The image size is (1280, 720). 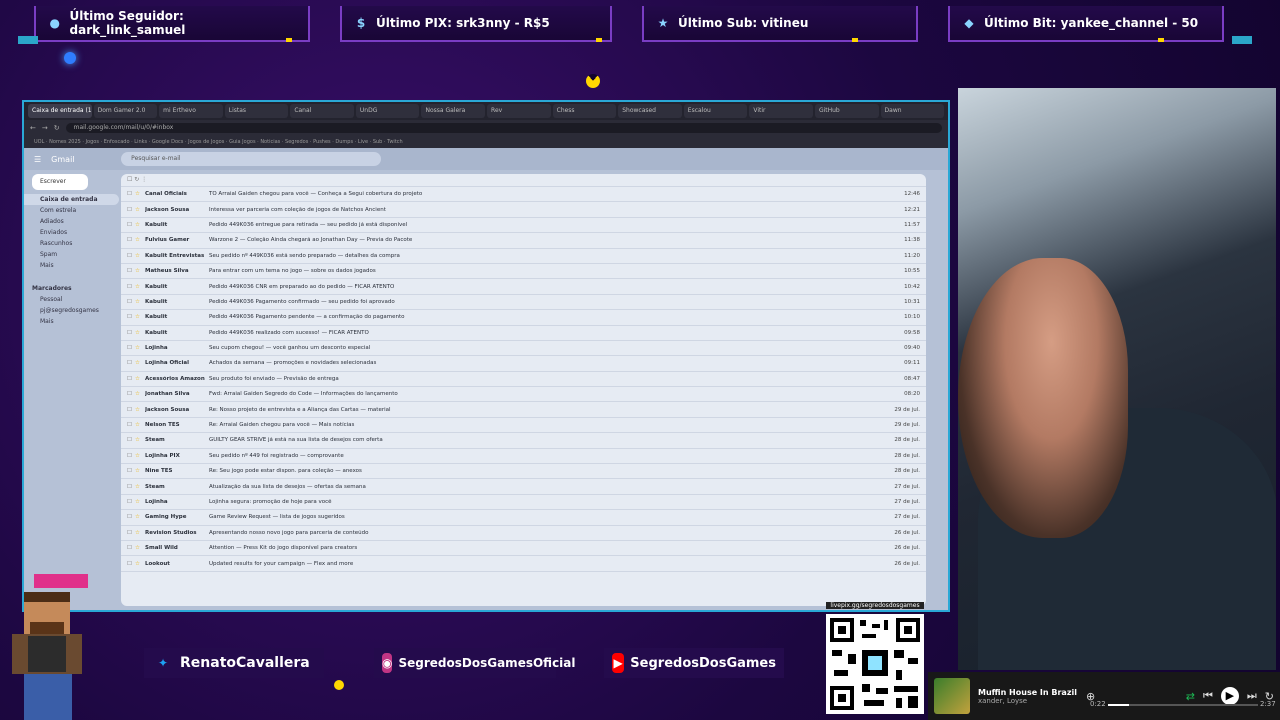 I want to click on browser-tab: Caixa de entrada (1), so click(x=60, y=111).